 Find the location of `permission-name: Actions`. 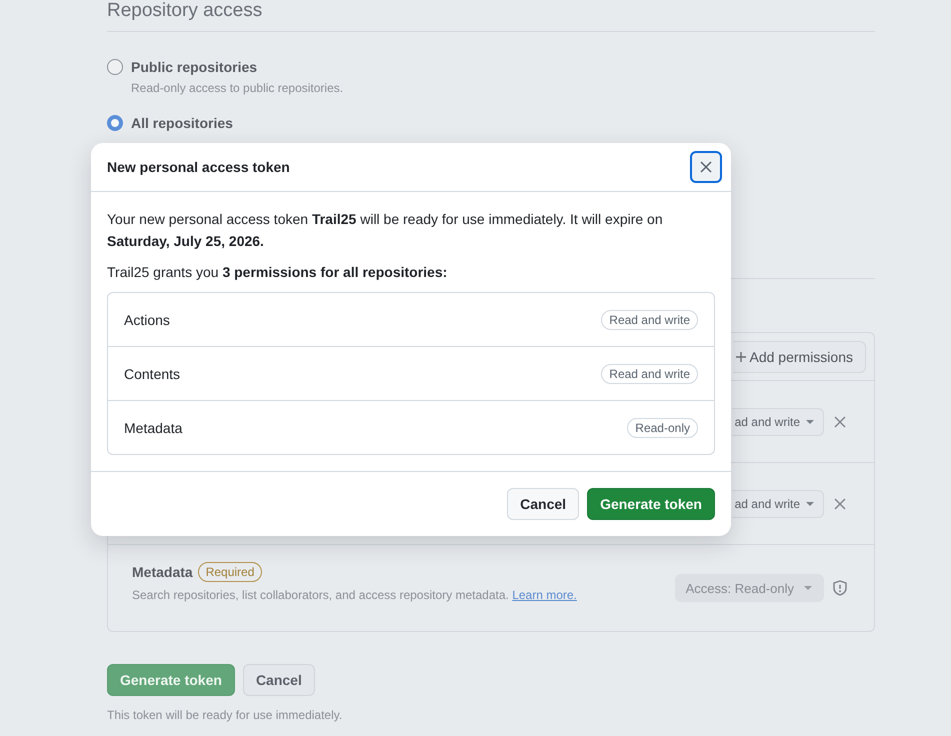

permission-name: Actions is located at coordinates (147, 320).